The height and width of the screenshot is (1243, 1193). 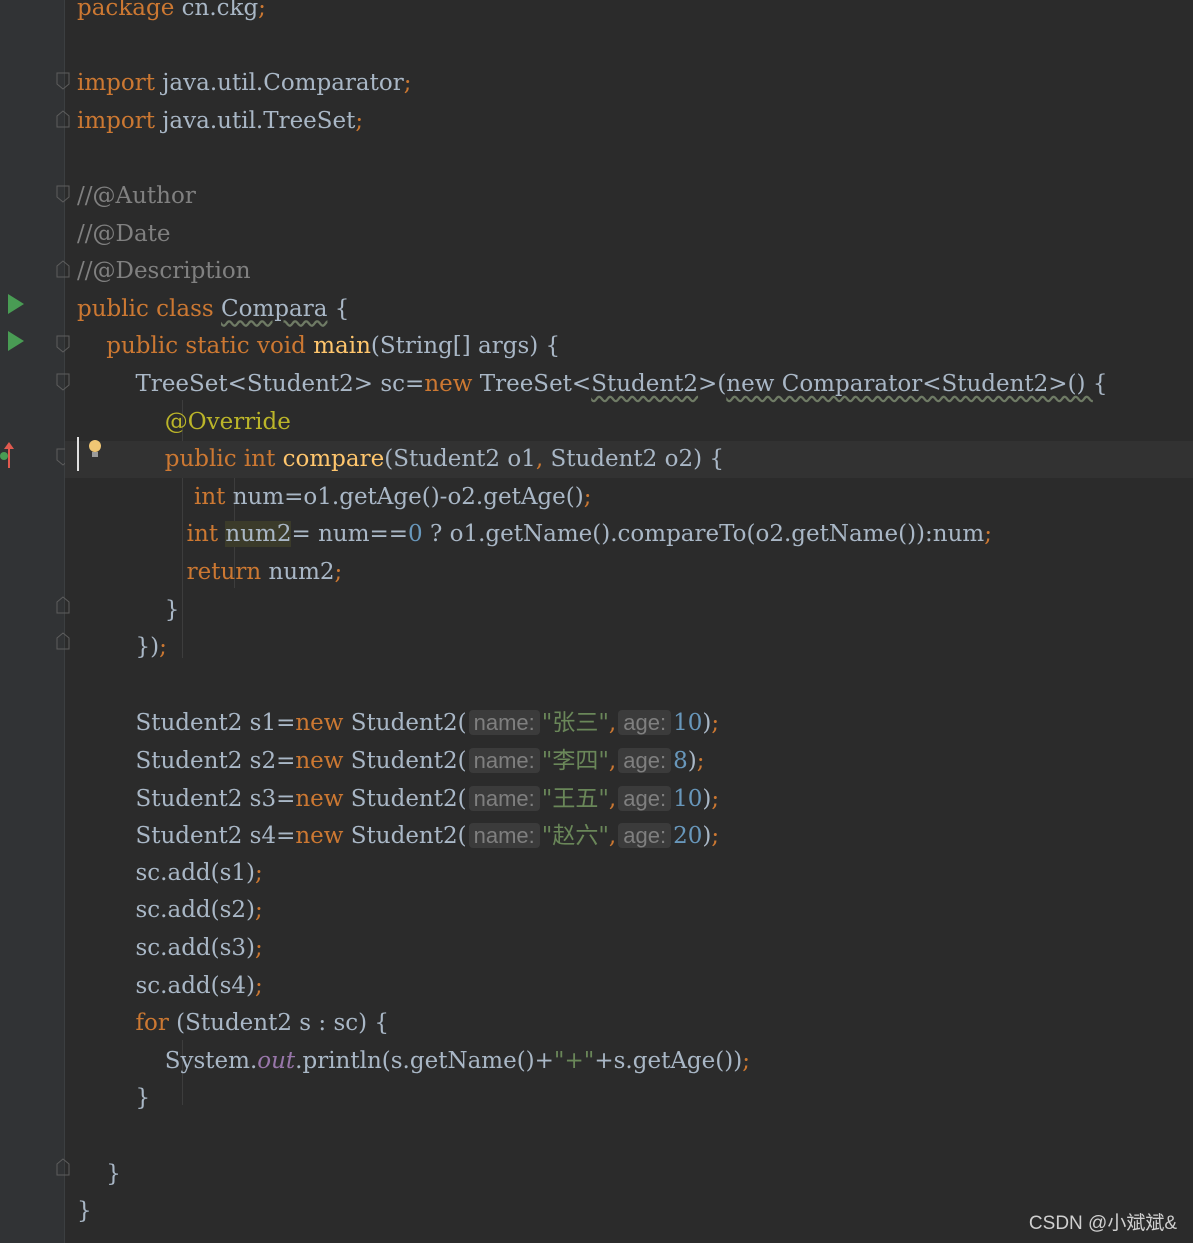 I want to click on code-token: return, so click(x=224, y=572).